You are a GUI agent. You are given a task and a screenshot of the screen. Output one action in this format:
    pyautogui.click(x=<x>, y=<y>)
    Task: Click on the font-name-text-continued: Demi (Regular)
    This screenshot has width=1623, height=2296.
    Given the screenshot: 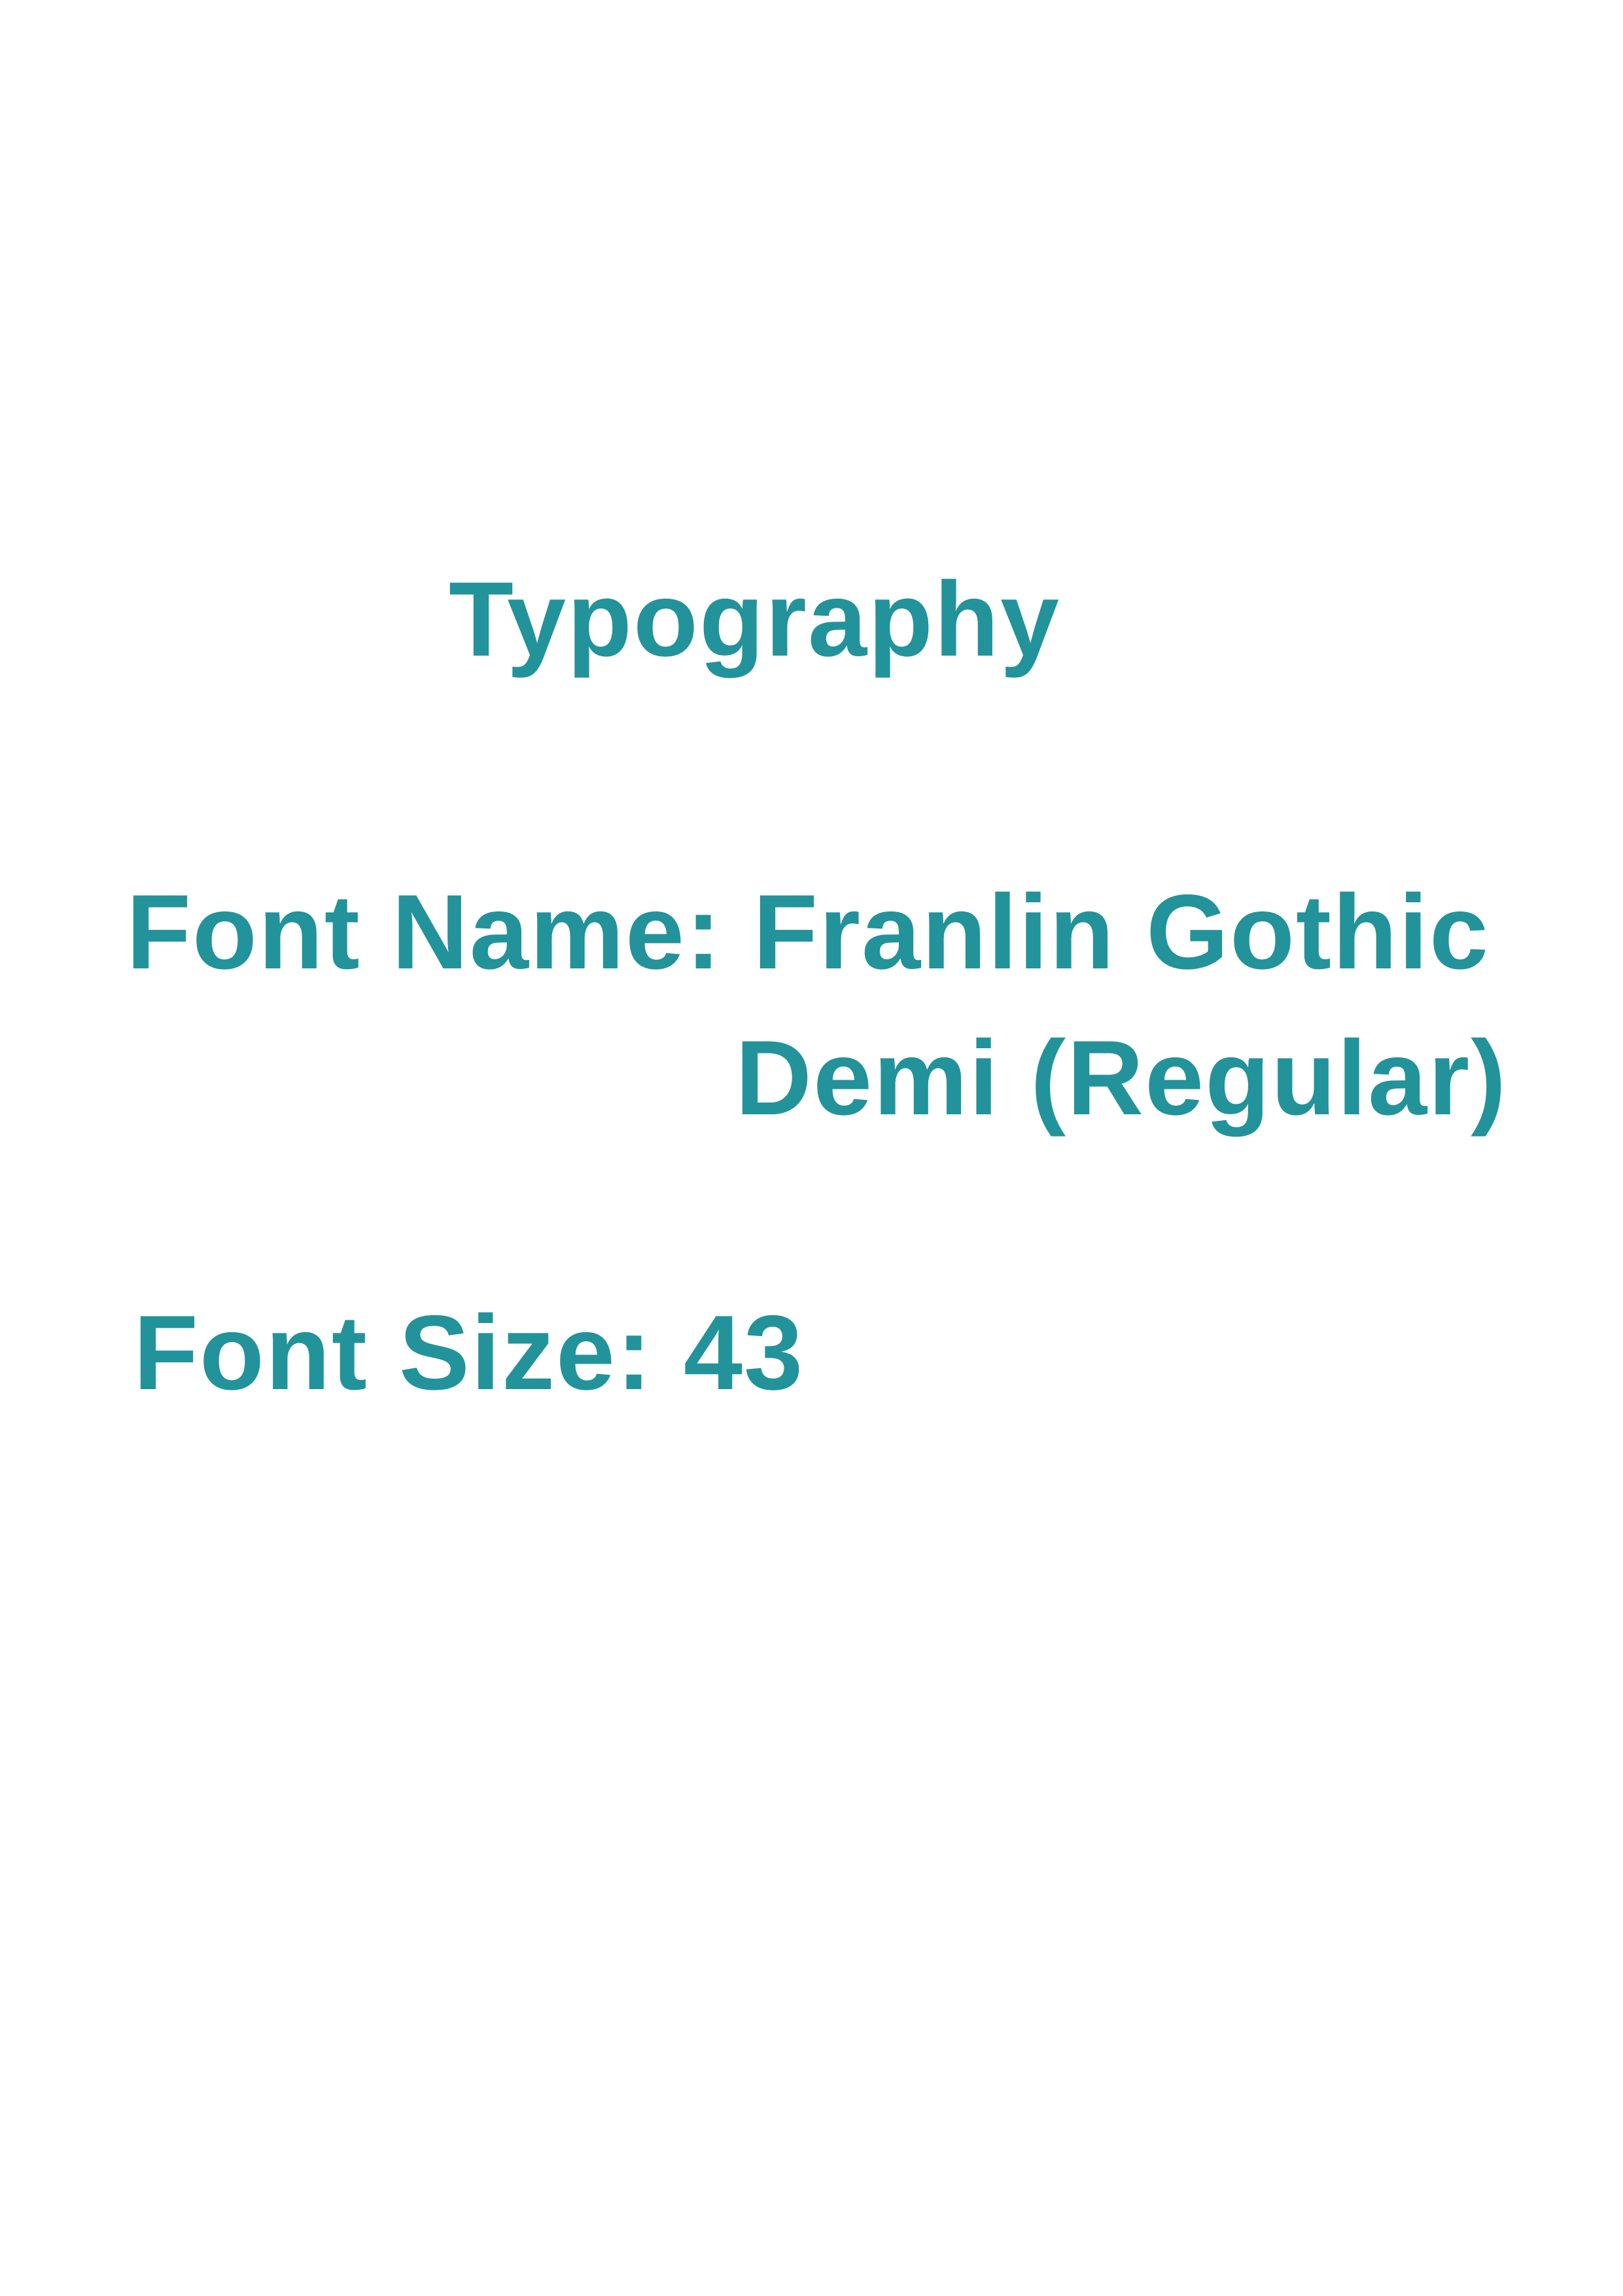 What is the action you would take?
    pyautogui.click(x=1121, y=1078)
    